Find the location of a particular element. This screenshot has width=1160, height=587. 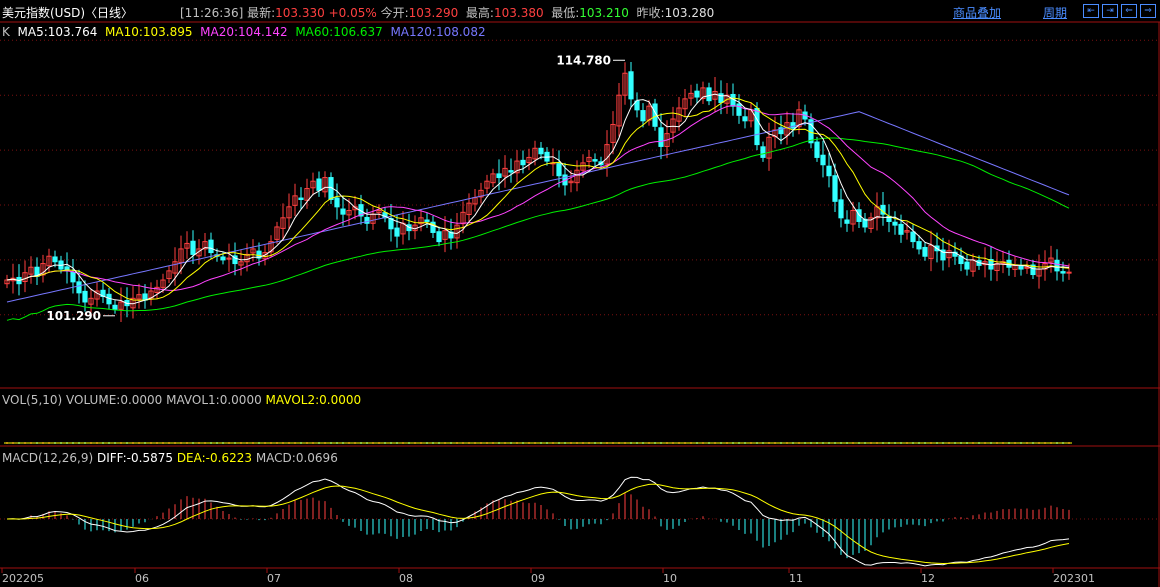

low-annotation: 101.290 is located at coordinates (73, 316).